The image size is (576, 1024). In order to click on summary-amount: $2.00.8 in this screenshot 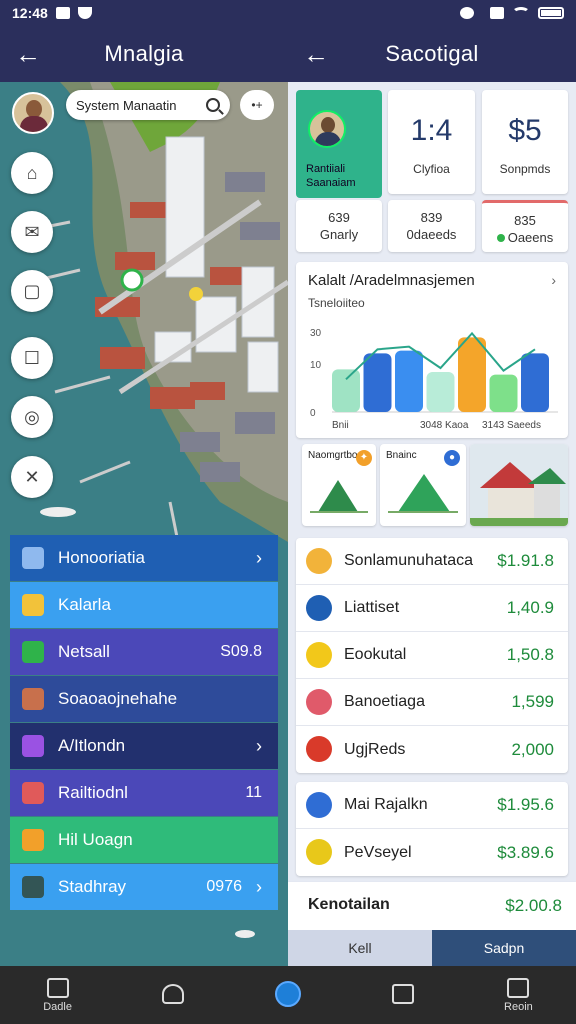, I will do `click(533, 905)`.